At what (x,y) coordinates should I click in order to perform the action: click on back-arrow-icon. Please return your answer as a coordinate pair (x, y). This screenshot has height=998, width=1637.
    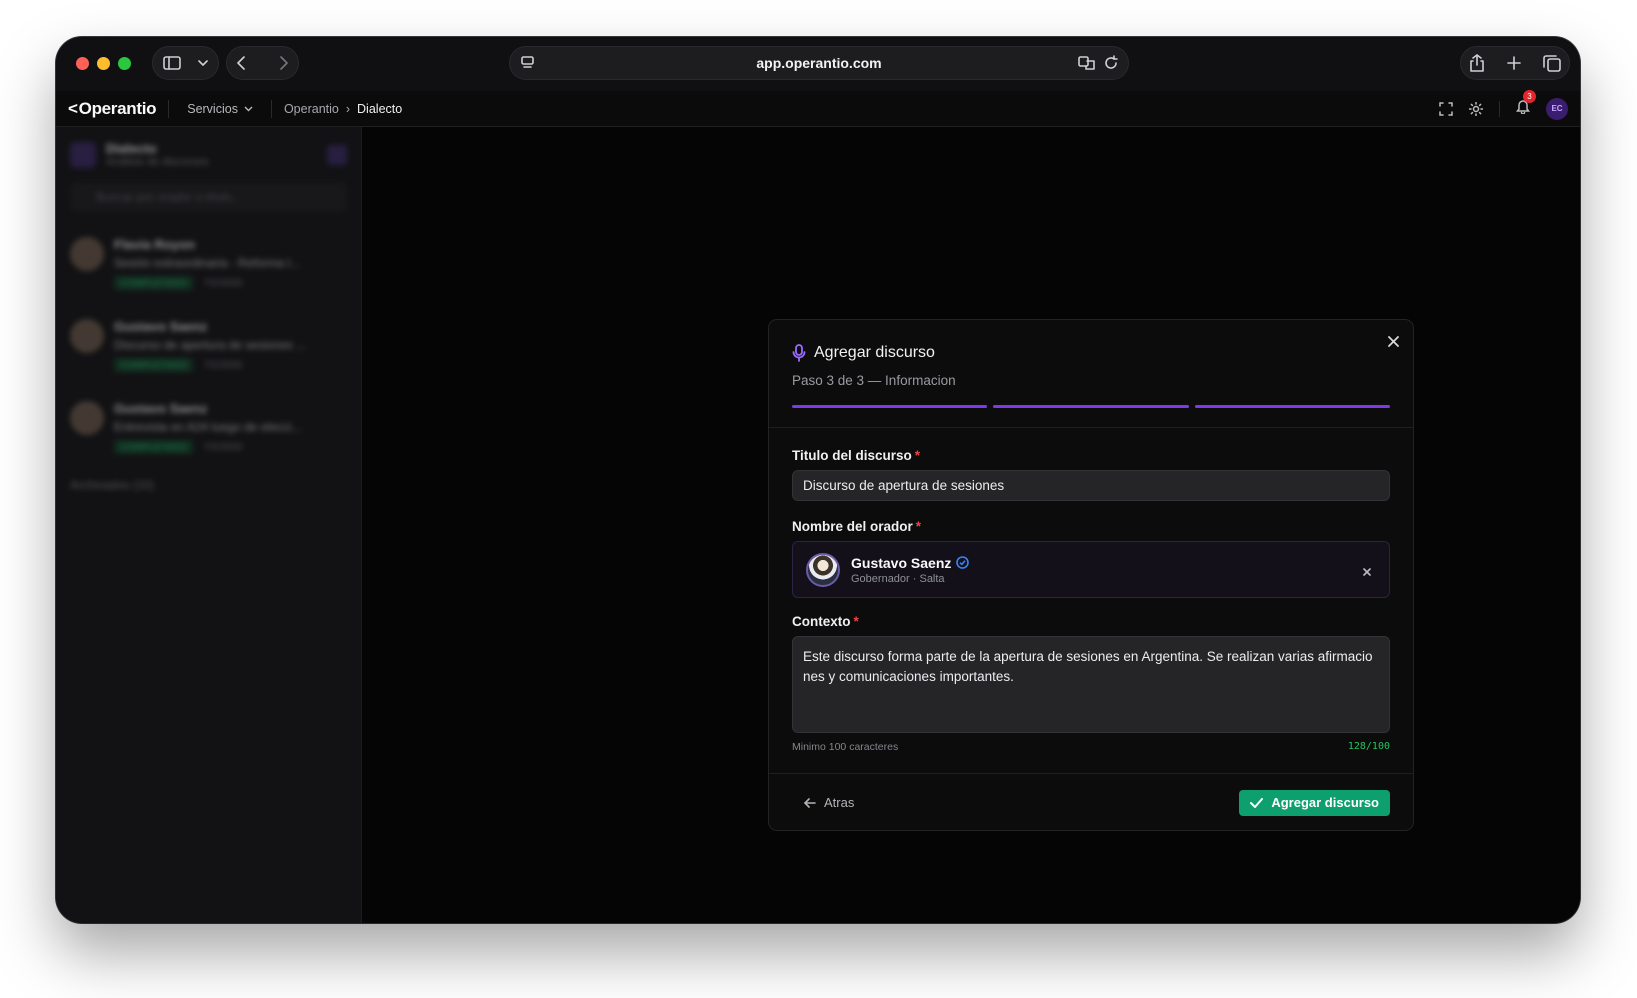
    Looking at the image, I should click on (241, 63).